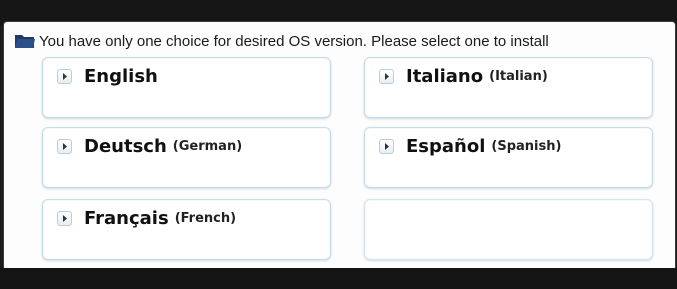 This screenshot has height=289, width=677. Describe the element at coordinates (508, 229) in the screenshot. I see `empty-option-slot` at that location.